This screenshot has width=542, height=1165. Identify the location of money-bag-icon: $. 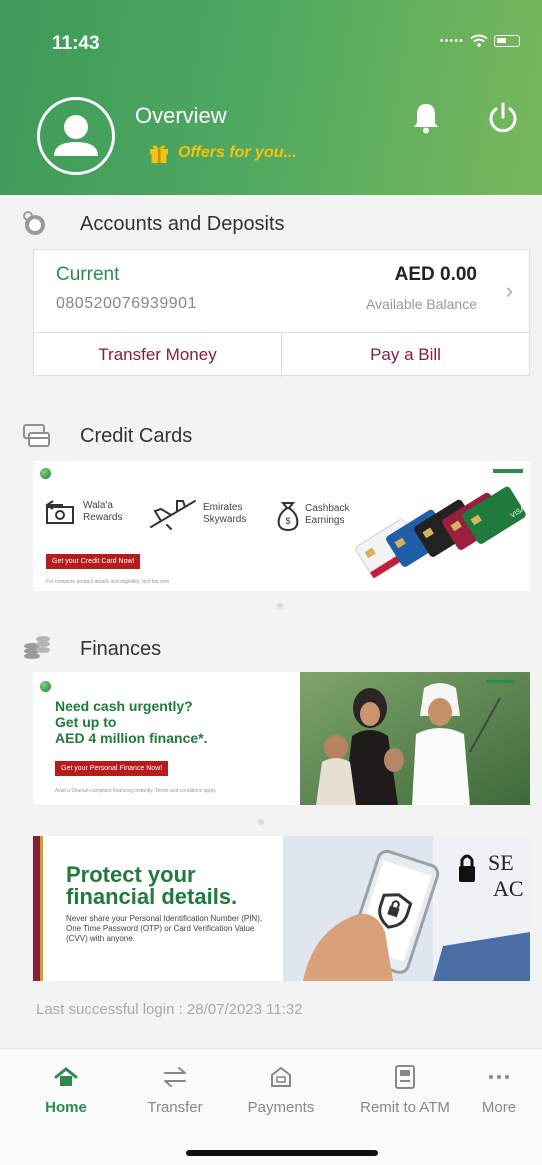
(288, 517).